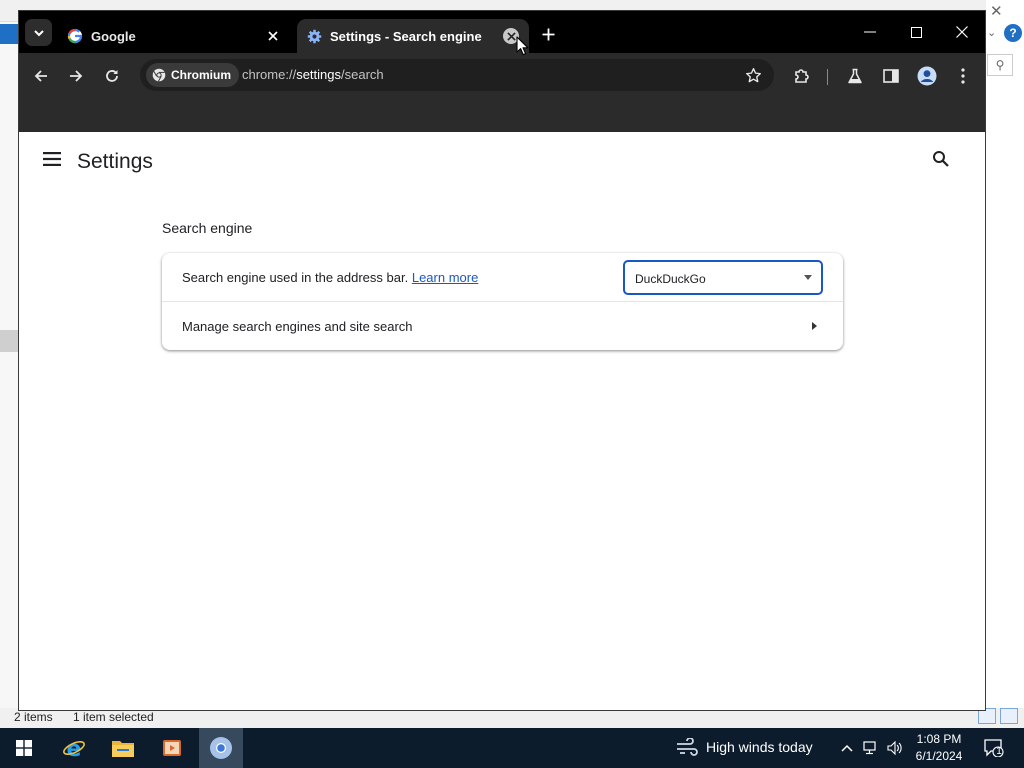 This screenshot has width=1024, height=768. I want to click on close-icon, so click(962, 32).